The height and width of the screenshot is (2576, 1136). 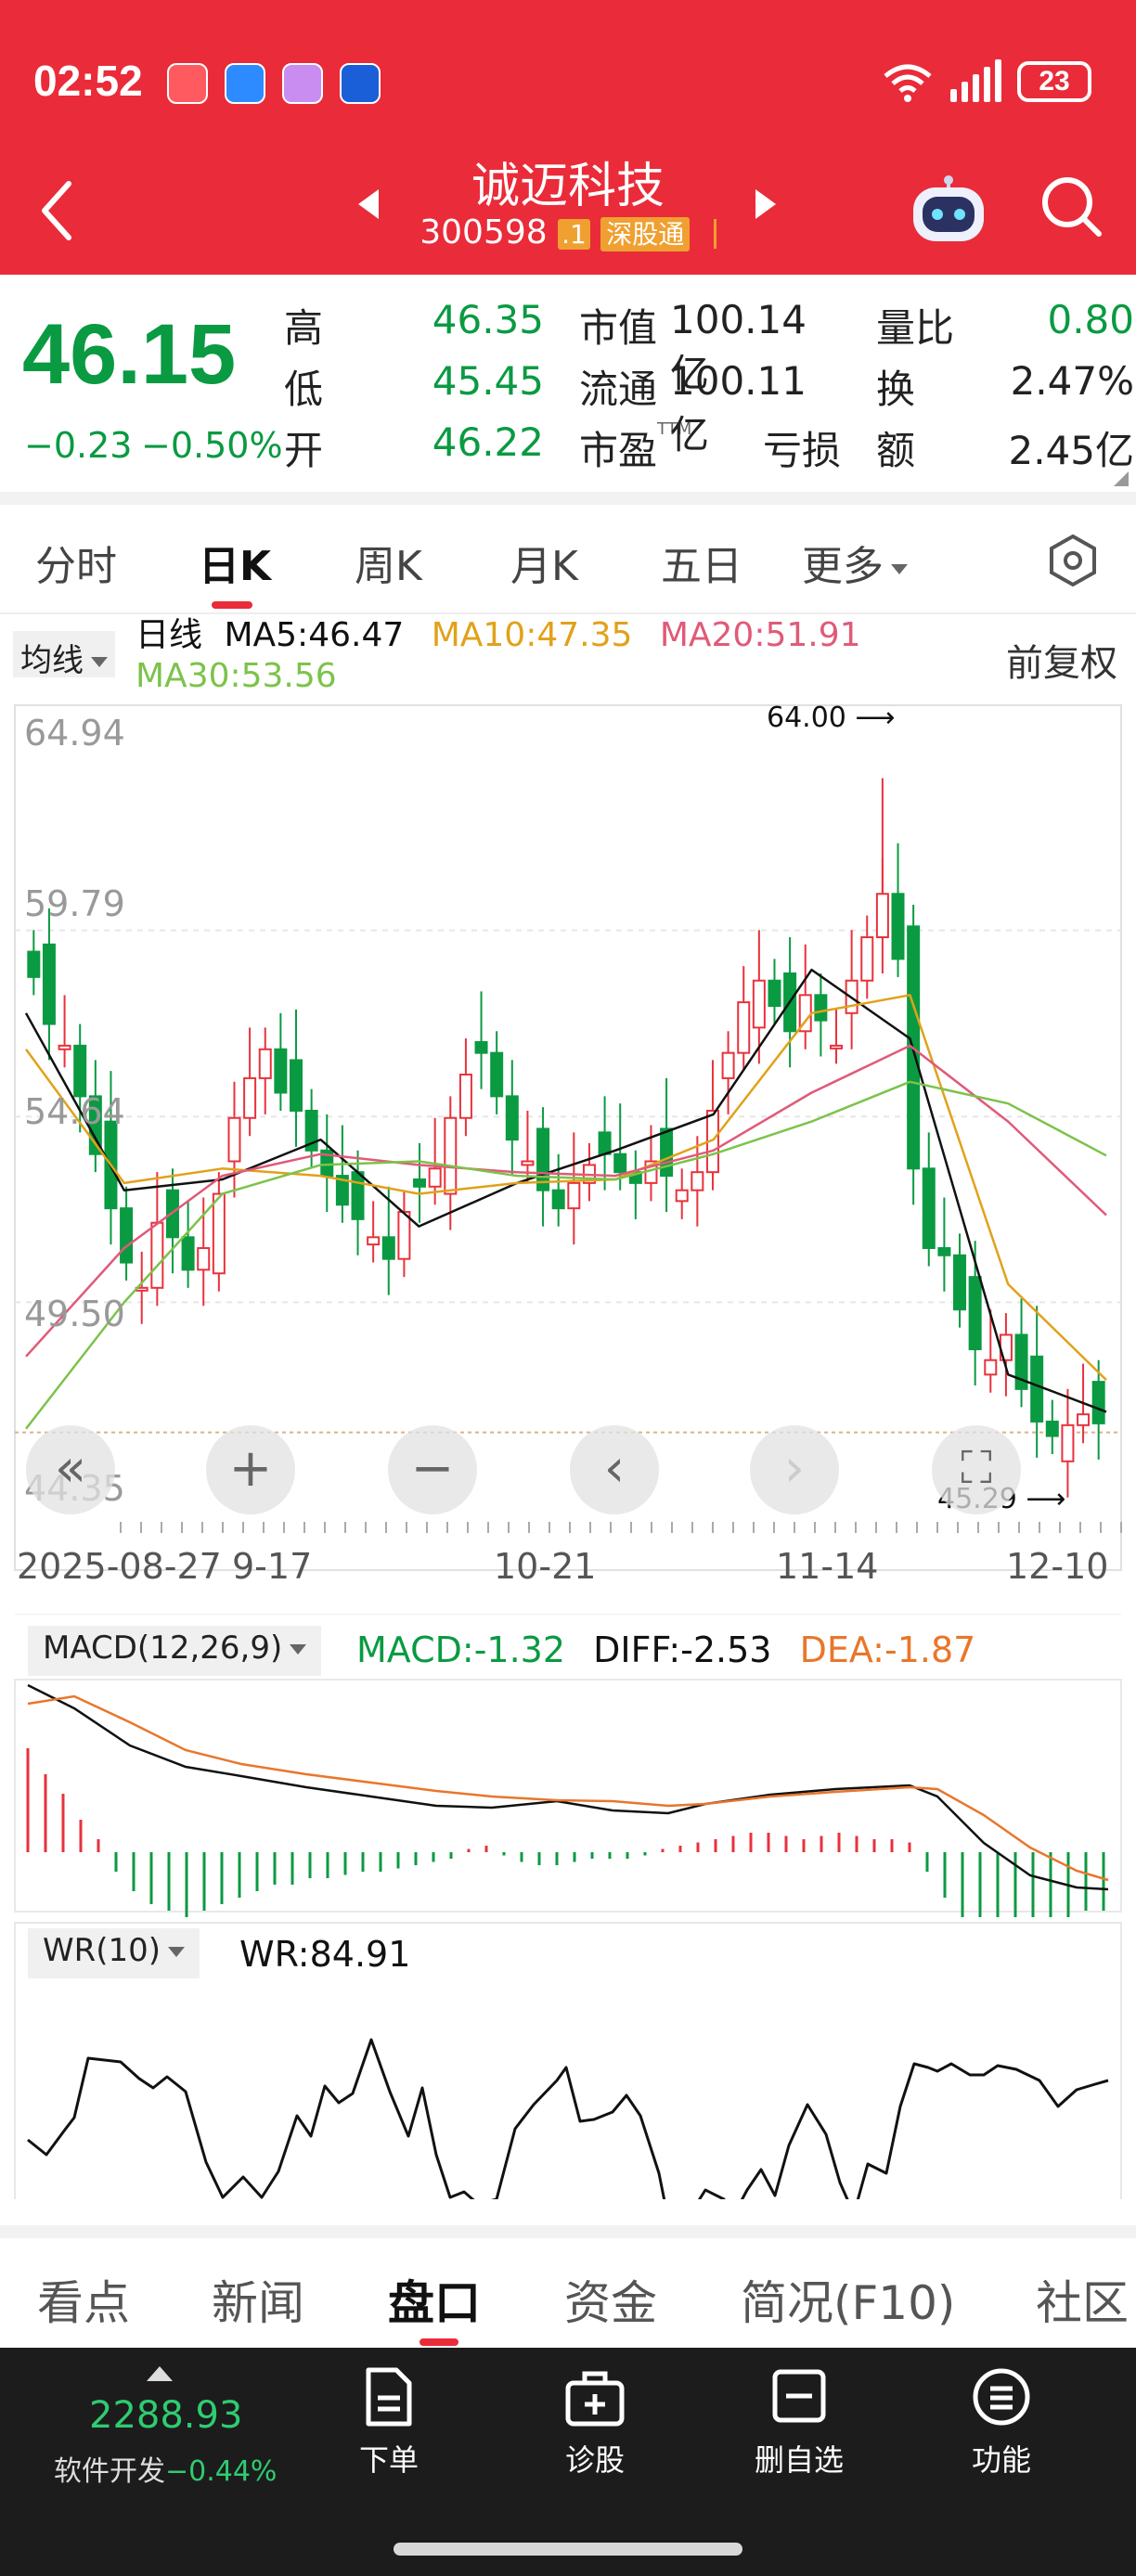 I want to click on index-name: 软件开发, so click(x=109, y=2471).